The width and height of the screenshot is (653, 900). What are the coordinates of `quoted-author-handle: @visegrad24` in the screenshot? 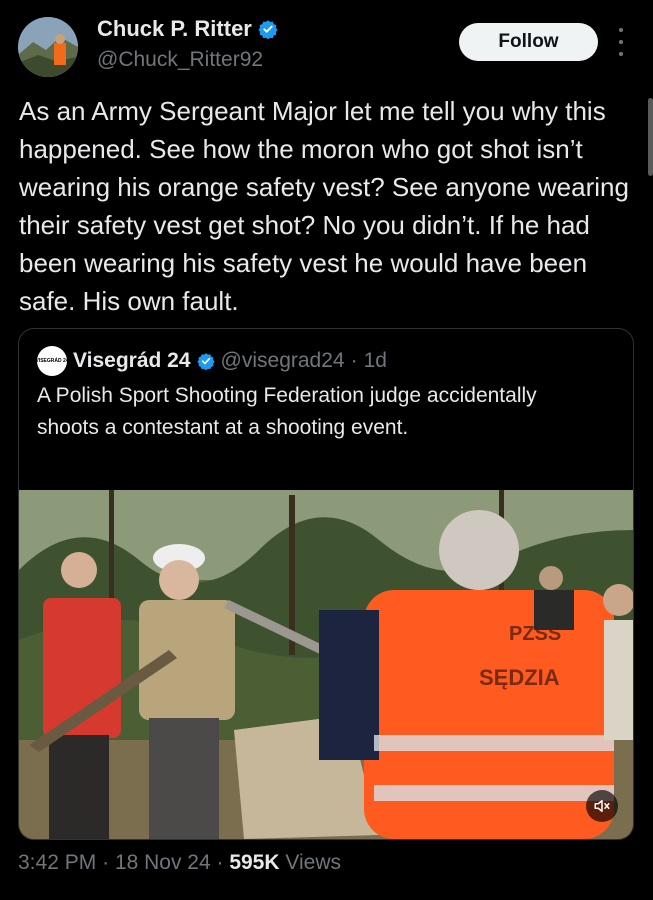 It's located at (283, 361).